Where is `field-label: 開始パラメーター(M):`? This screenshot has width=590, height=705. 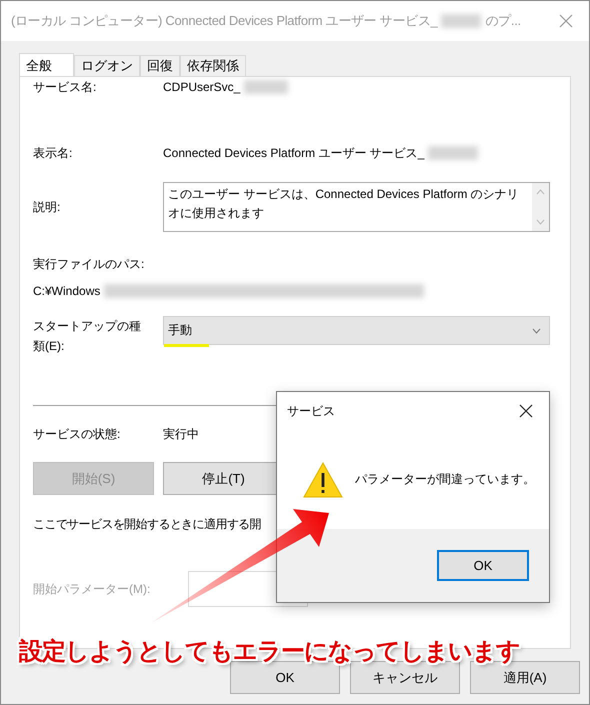
field-label: 開始パラメーター(M): is located at coordinates (92, 589).